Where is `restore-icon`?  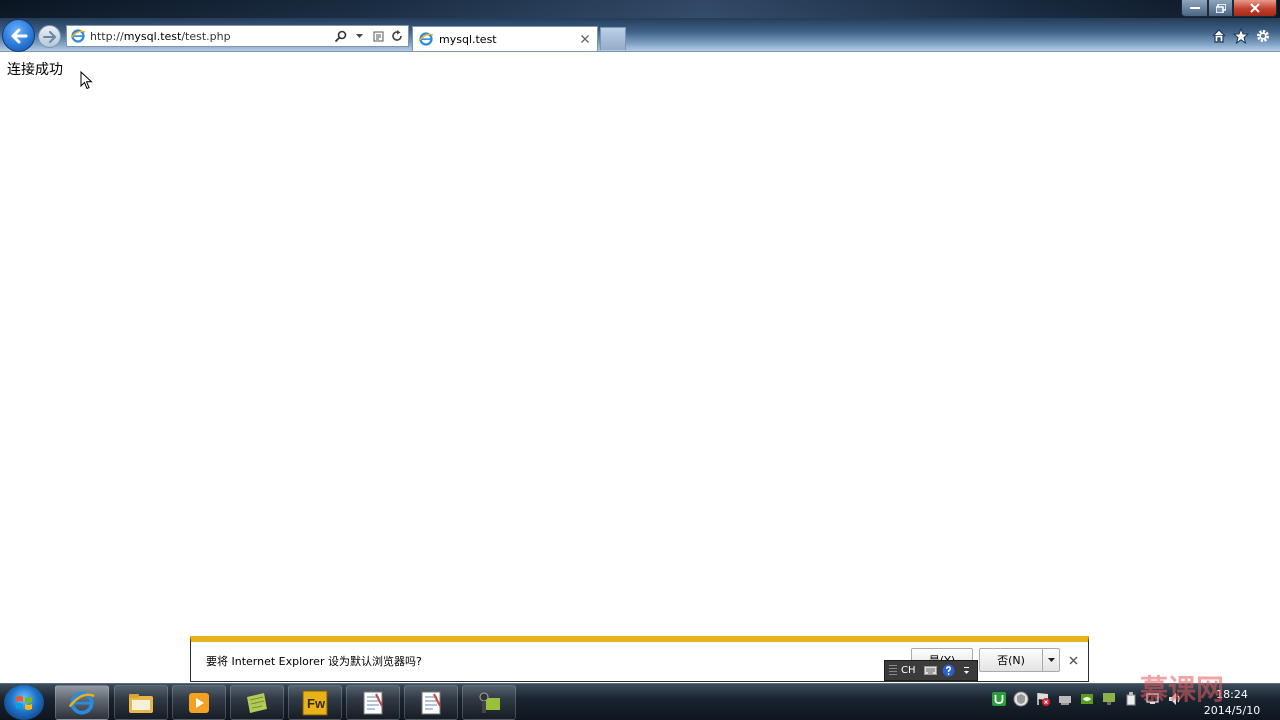 restore-icon is located at coordinates (1220, 8).